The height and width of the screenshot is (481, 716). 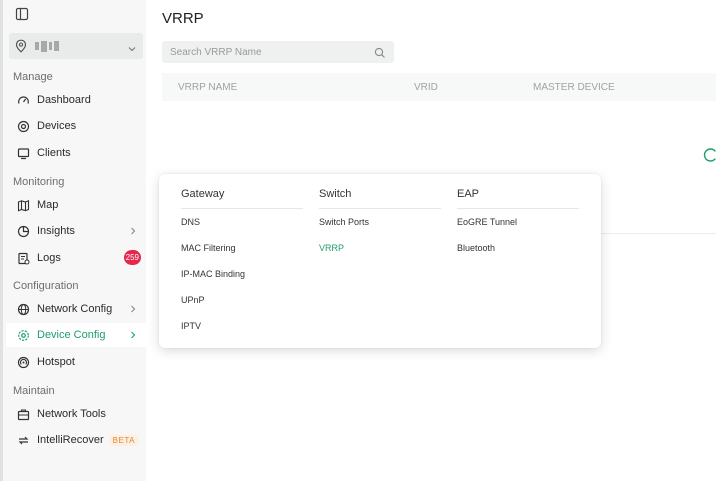 I want to click on menu-item-iptv: IPTV, so click(x=242, y=326).